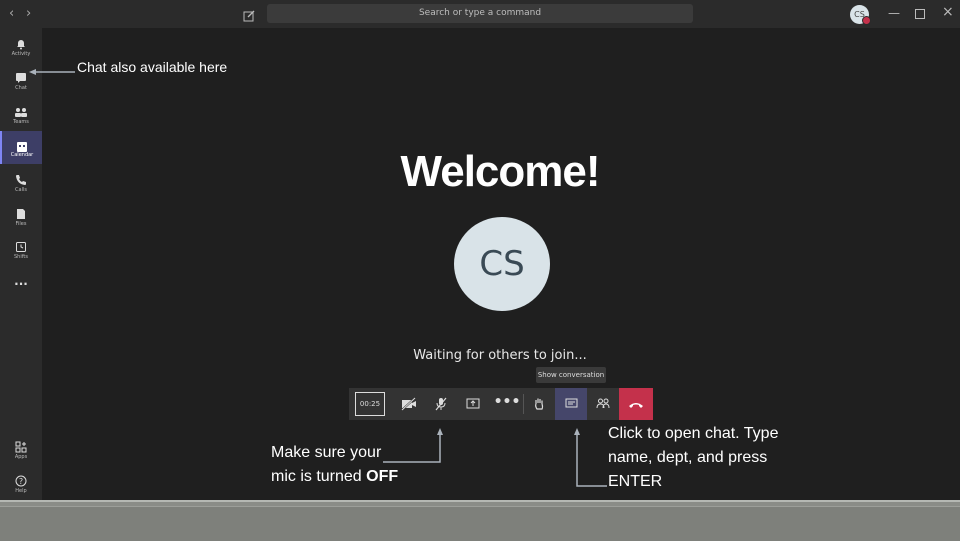 Image resolution: width=960 pixels, height=541 pixels. Describe the element at coordinates (382, 476) in the screenshot. I see `annotation-mic-off: OFF` at that location.